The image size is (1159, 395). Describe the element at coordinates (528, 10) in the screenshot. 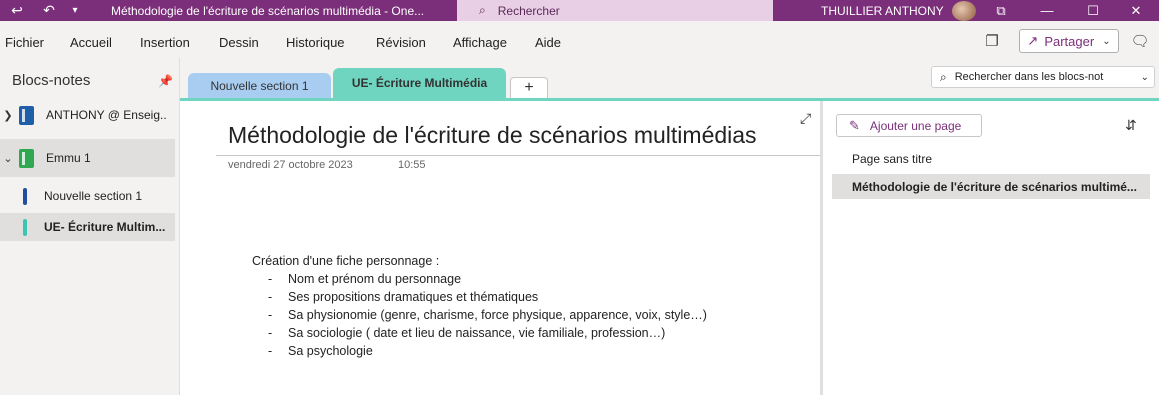

I see `search-label: Rechercher` at that location.